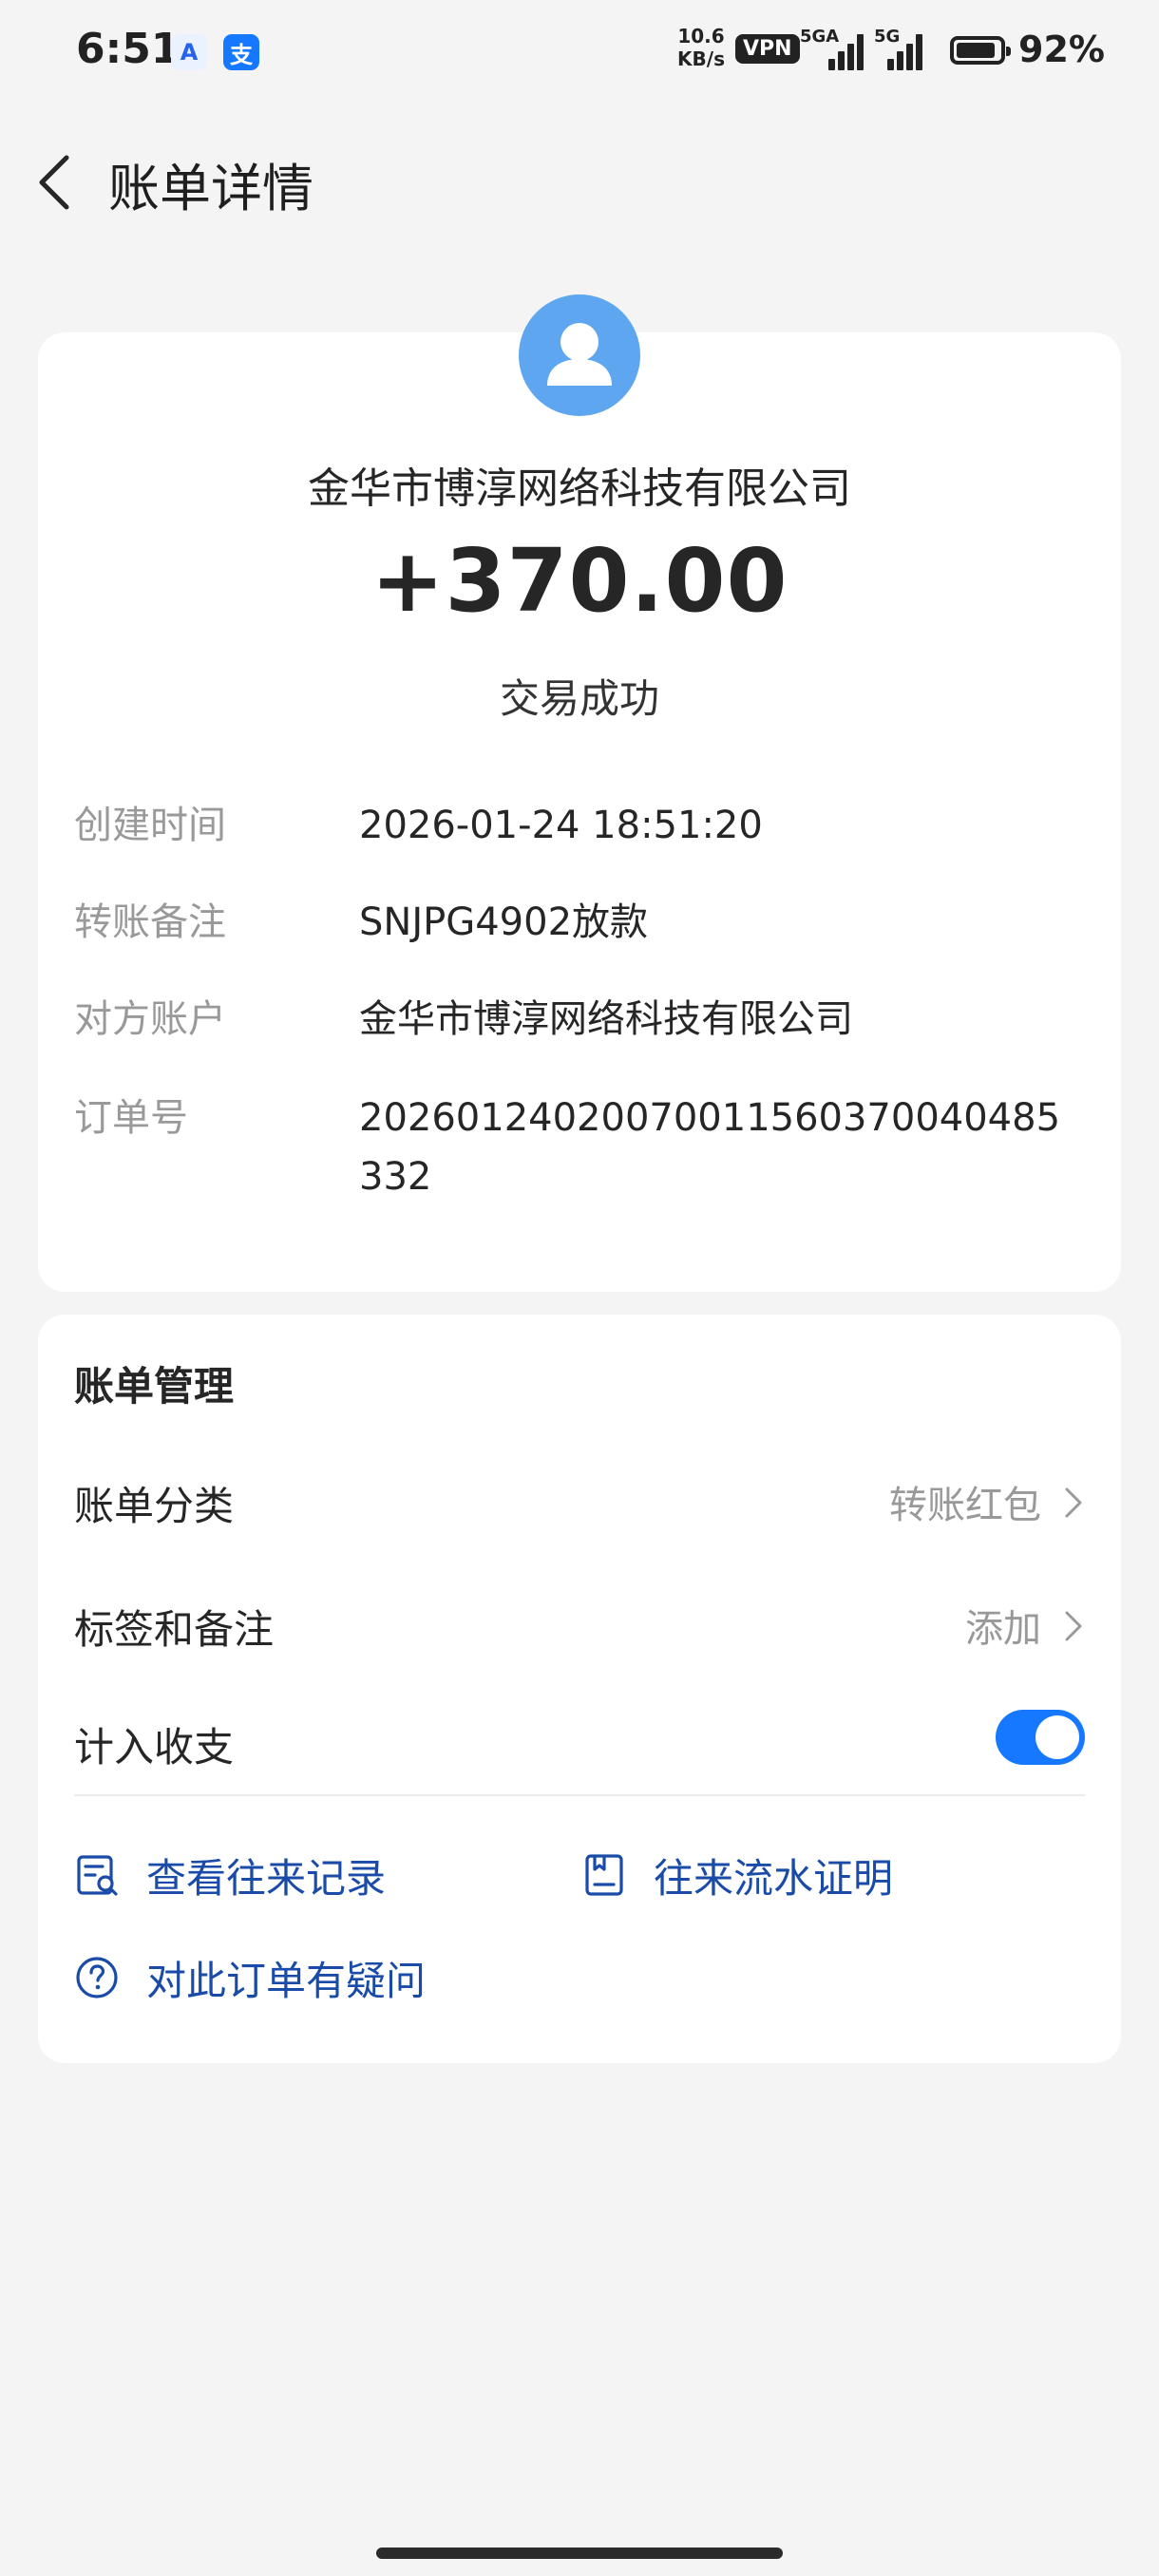 Image resolution: width=1159 pixels, height=2576 pixels. I want to click on detail-value: SNJPG4902放款, so click(504, 922).